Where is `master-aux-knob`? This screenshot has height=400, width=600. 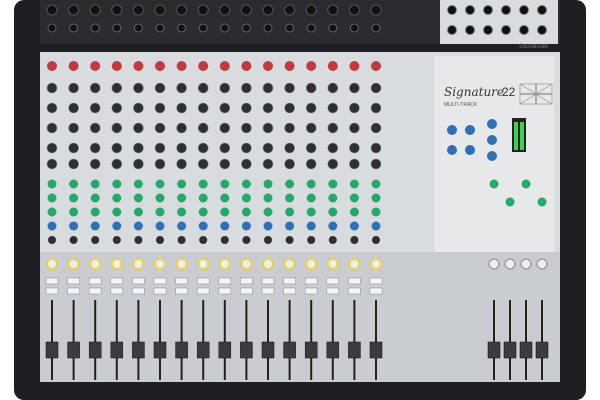
master-aux-knob is located at coordinates (510, 202).